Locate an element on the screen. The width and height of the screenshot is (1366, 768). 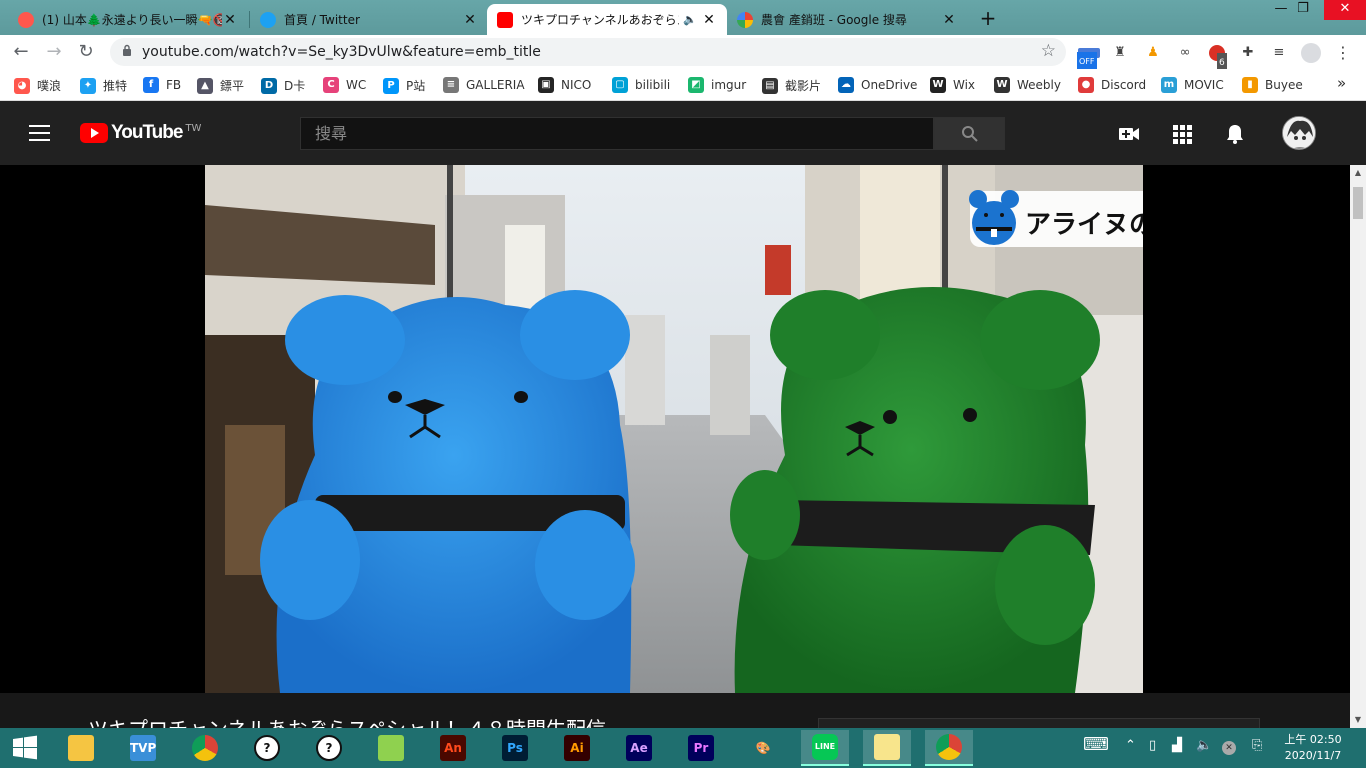
network-icon: ▟ is located at coordinates (1177, 745).